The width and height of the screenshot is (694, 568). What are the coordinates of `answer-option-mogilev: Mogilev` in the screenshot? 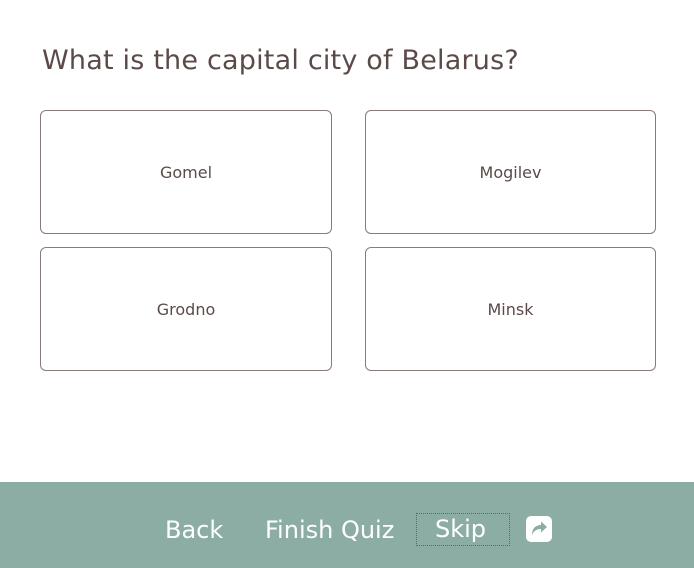 It's located at (510, 172).